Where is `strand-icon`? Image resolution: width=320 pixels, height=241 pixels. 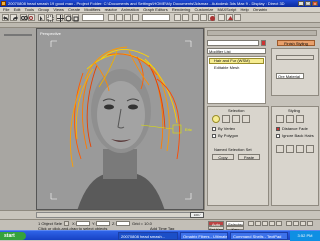
strand-icon is located at coordinates (226, 119).